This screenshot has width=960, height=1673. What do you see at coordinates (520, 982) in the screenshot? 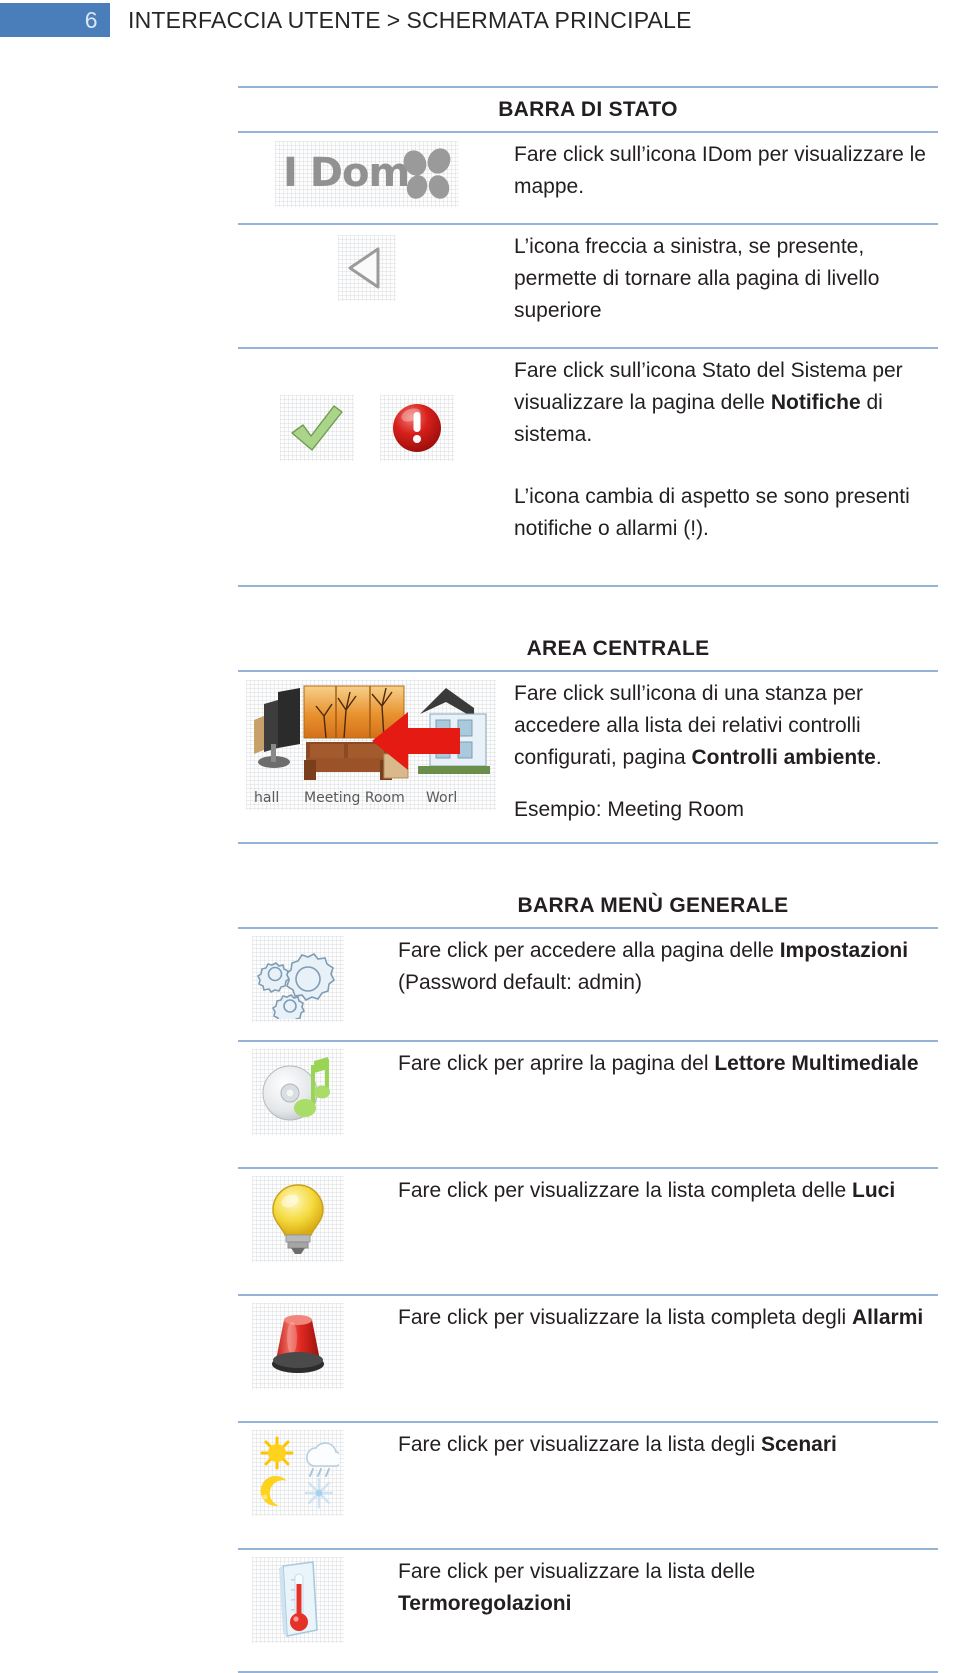
I see `settings-password-note: (Password default: admin)` at bounding box center [520, 982].